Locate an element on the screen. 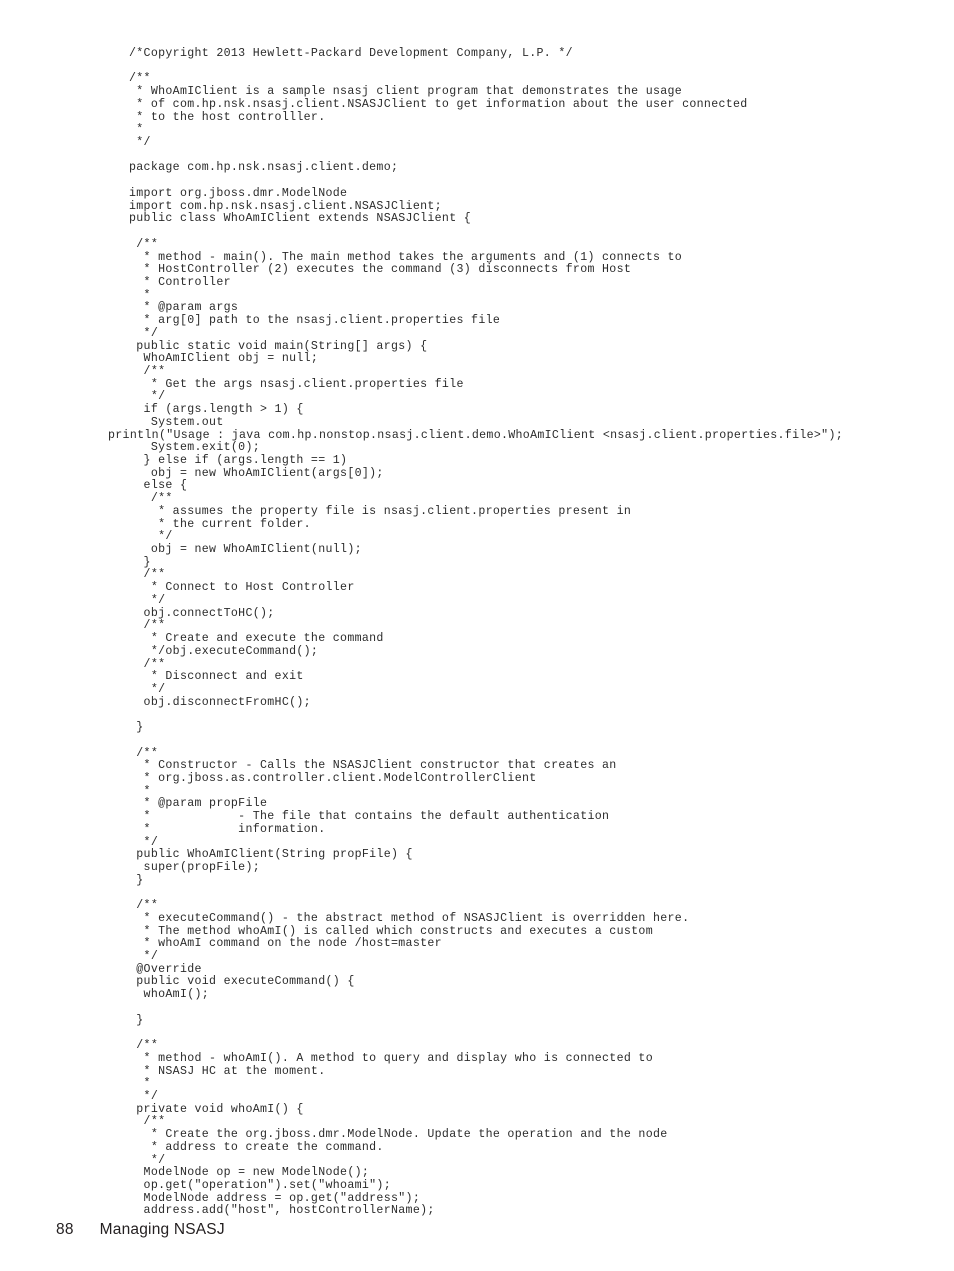 This screenshot has height=1271, width=954. code-line: * address to create the command. is located at coordinates (256, 1147).